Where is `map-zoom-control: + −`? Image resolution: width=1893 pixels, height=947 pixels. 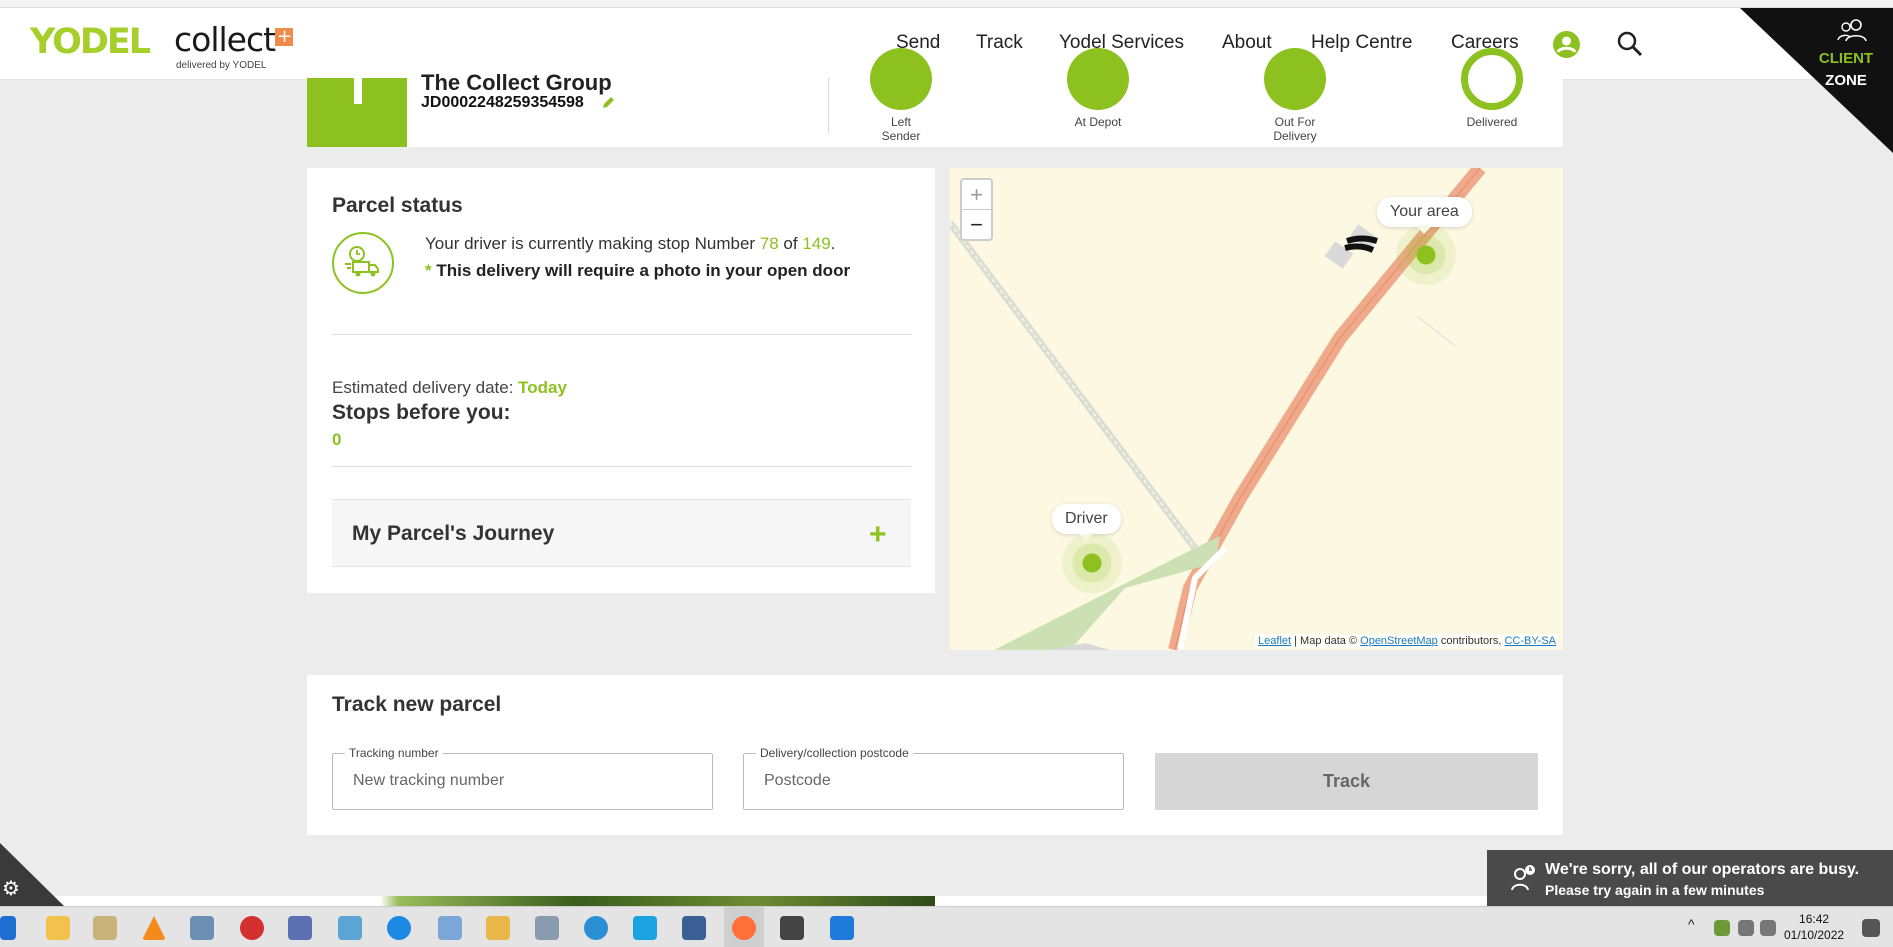
map-zoom-control: + − is located at coordinates (976, 209).